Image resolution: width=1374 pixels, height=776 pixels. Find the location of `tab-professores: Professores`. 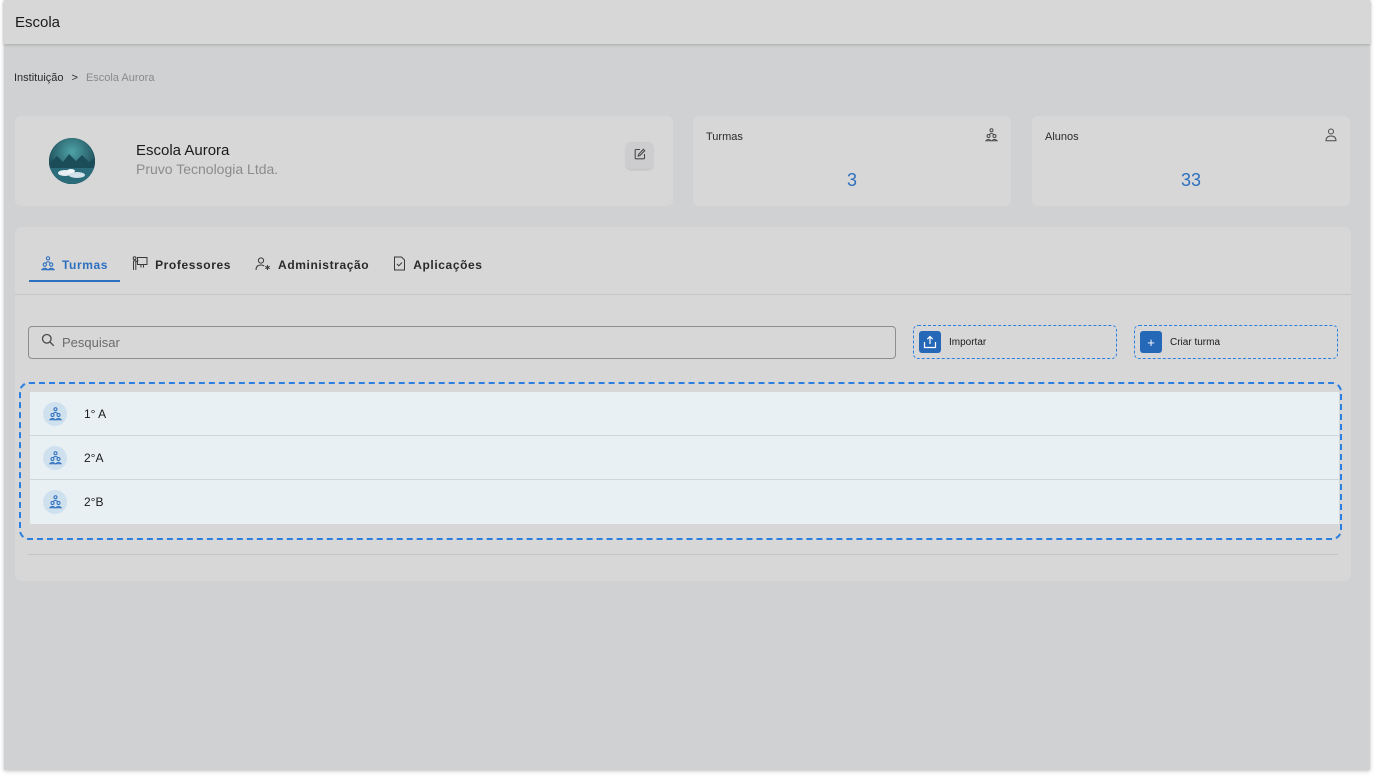

tab-professores: Professores is located at coordinates (181, 265).